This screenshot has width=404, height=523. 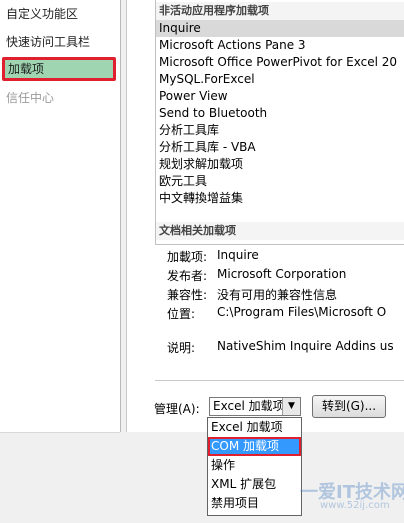 I want to click on option-com-addins: COM 加载项, so click(x=254, y=446).